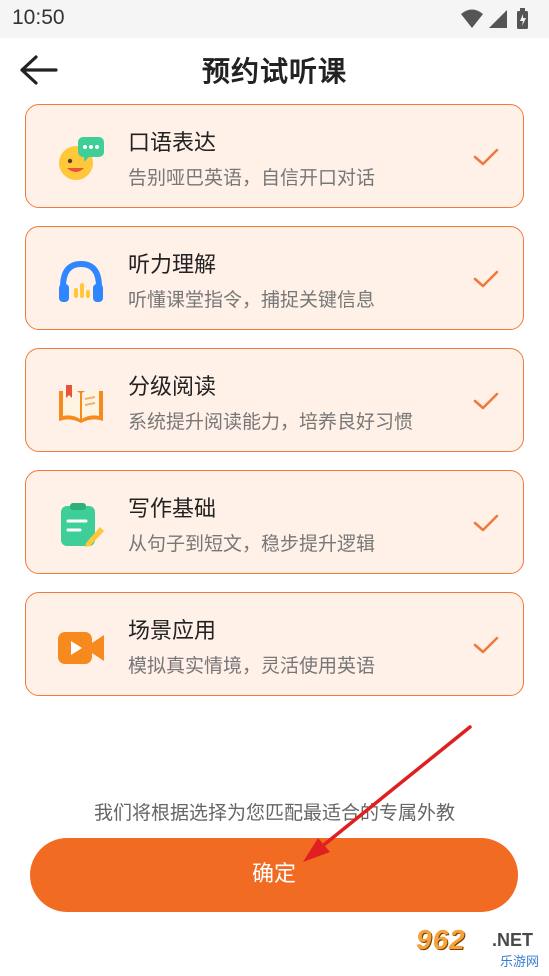  What do you see at coordinates (271, 422) in the screenshot?
I see `course-subtitle: 系统提升阅读能力，培养良好习惯` at bounding box center [271, 422].